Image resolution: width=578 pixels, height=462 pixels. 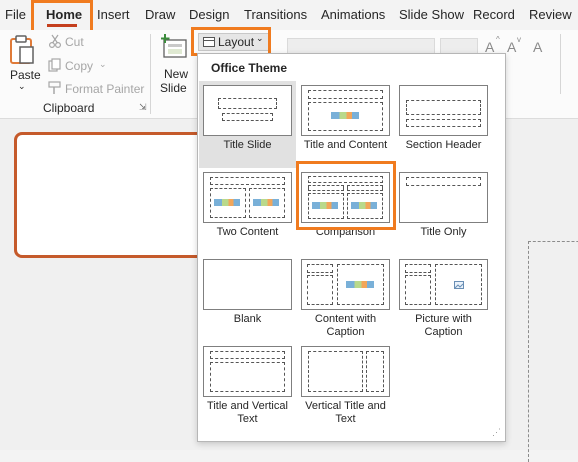 What do you see at coordinates (247, 319) in the screenshot?
I see `layout-label: Blank` at bounding box center [247, 319].